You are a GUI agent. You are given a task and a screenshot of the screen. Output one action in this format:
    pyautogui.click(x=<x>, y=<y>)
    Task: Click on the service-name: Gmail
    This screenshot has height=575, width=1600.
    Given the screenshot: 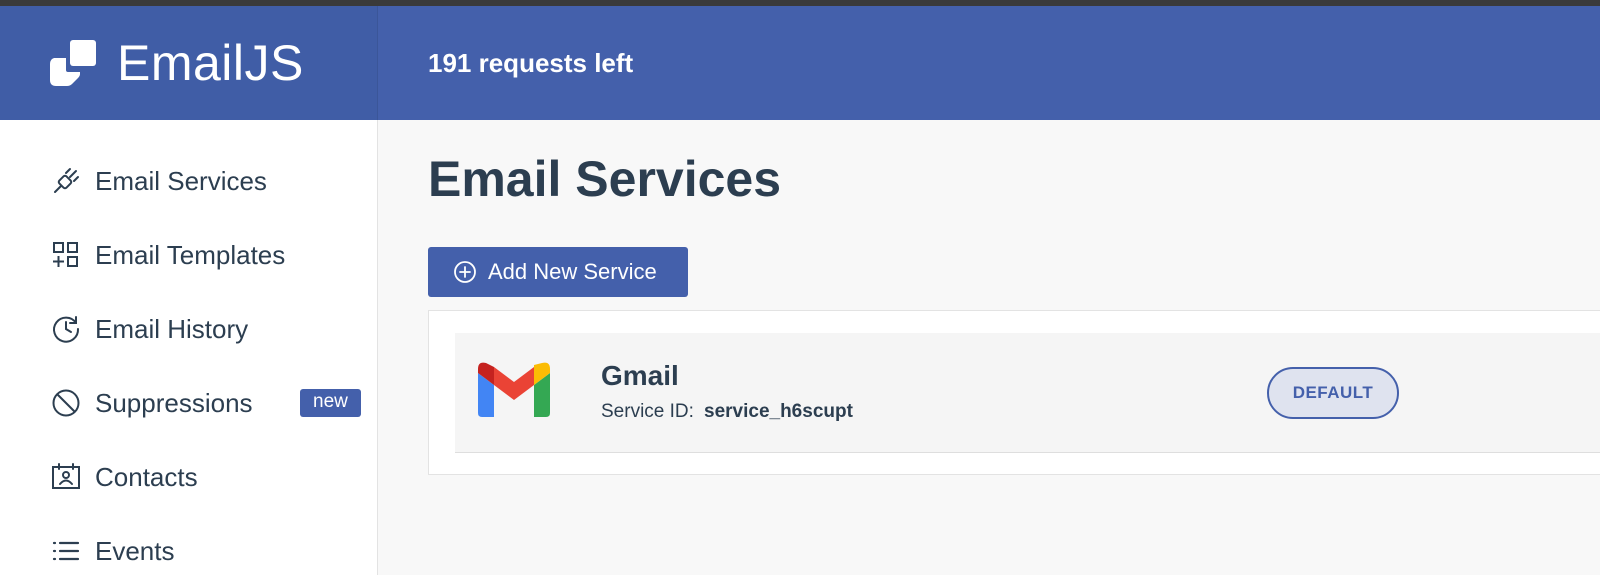 What is the action you would take?
    pyautogui.click(x=640, y=375)
    